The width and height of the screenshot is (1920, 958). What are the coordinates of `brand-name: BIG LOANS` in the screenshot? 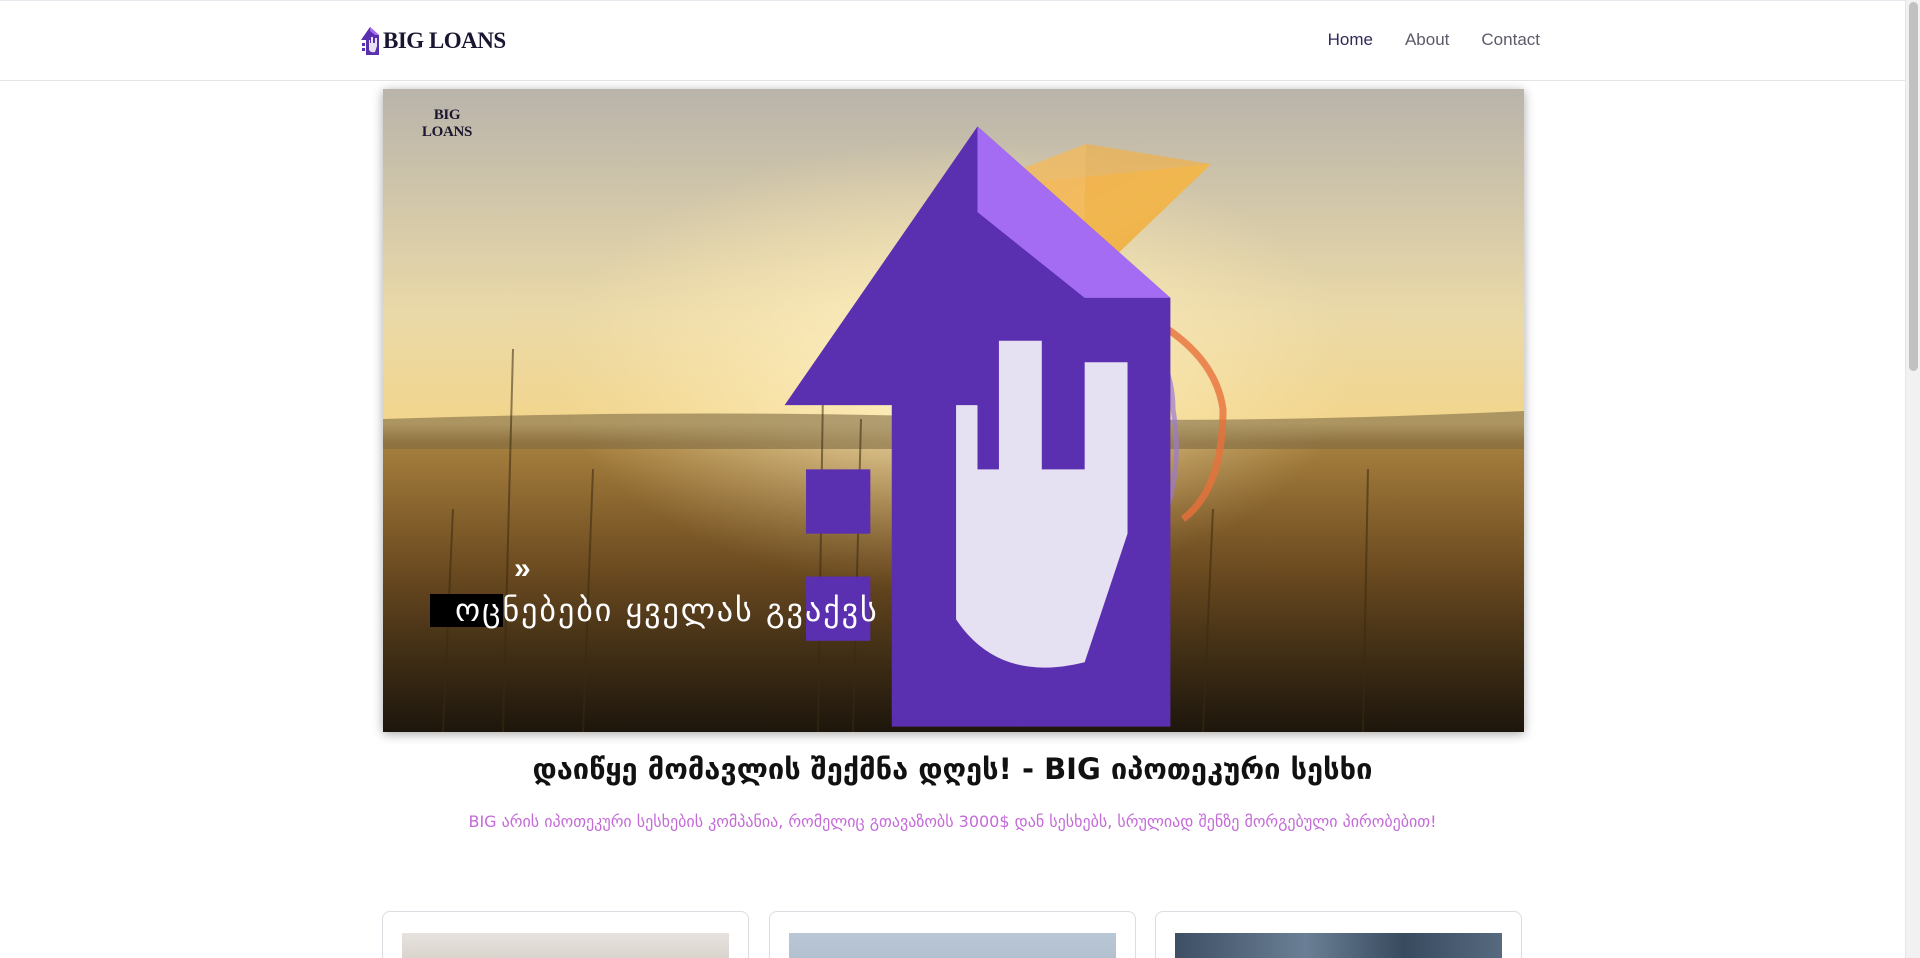 It's located at (444, 40).